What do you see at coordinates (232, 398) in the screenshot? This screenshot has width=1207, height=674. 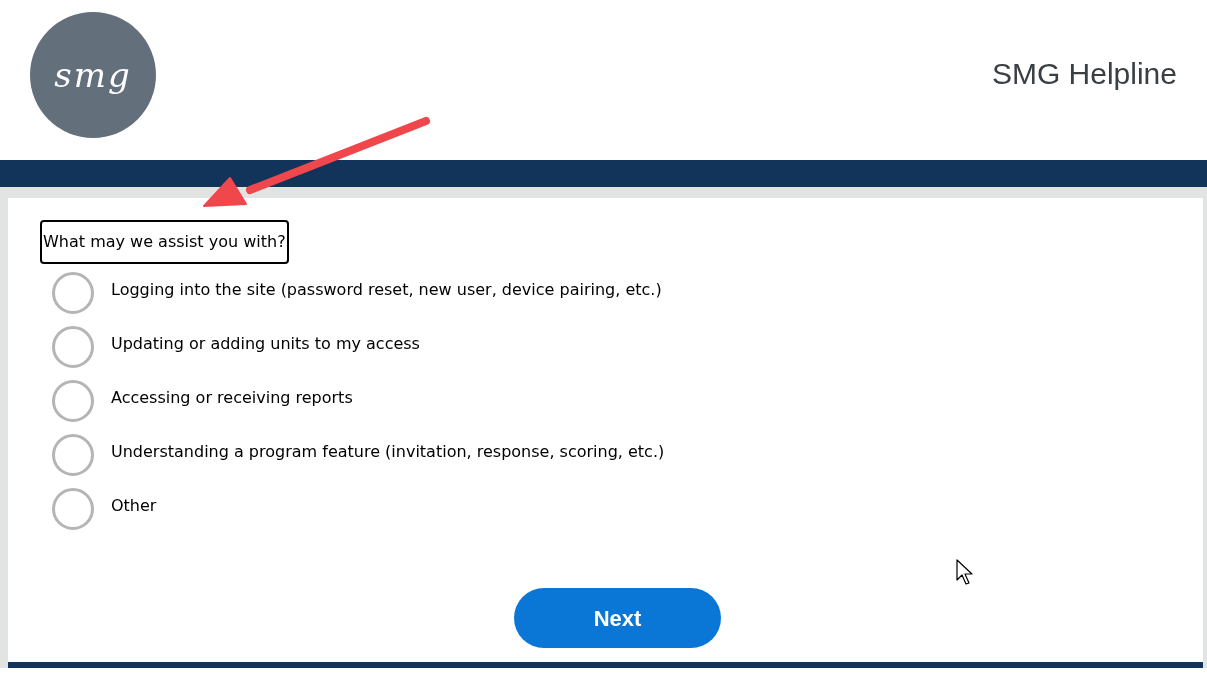 I see `option-label: Accessing or receiving reports` at bounding box center [232, 398].